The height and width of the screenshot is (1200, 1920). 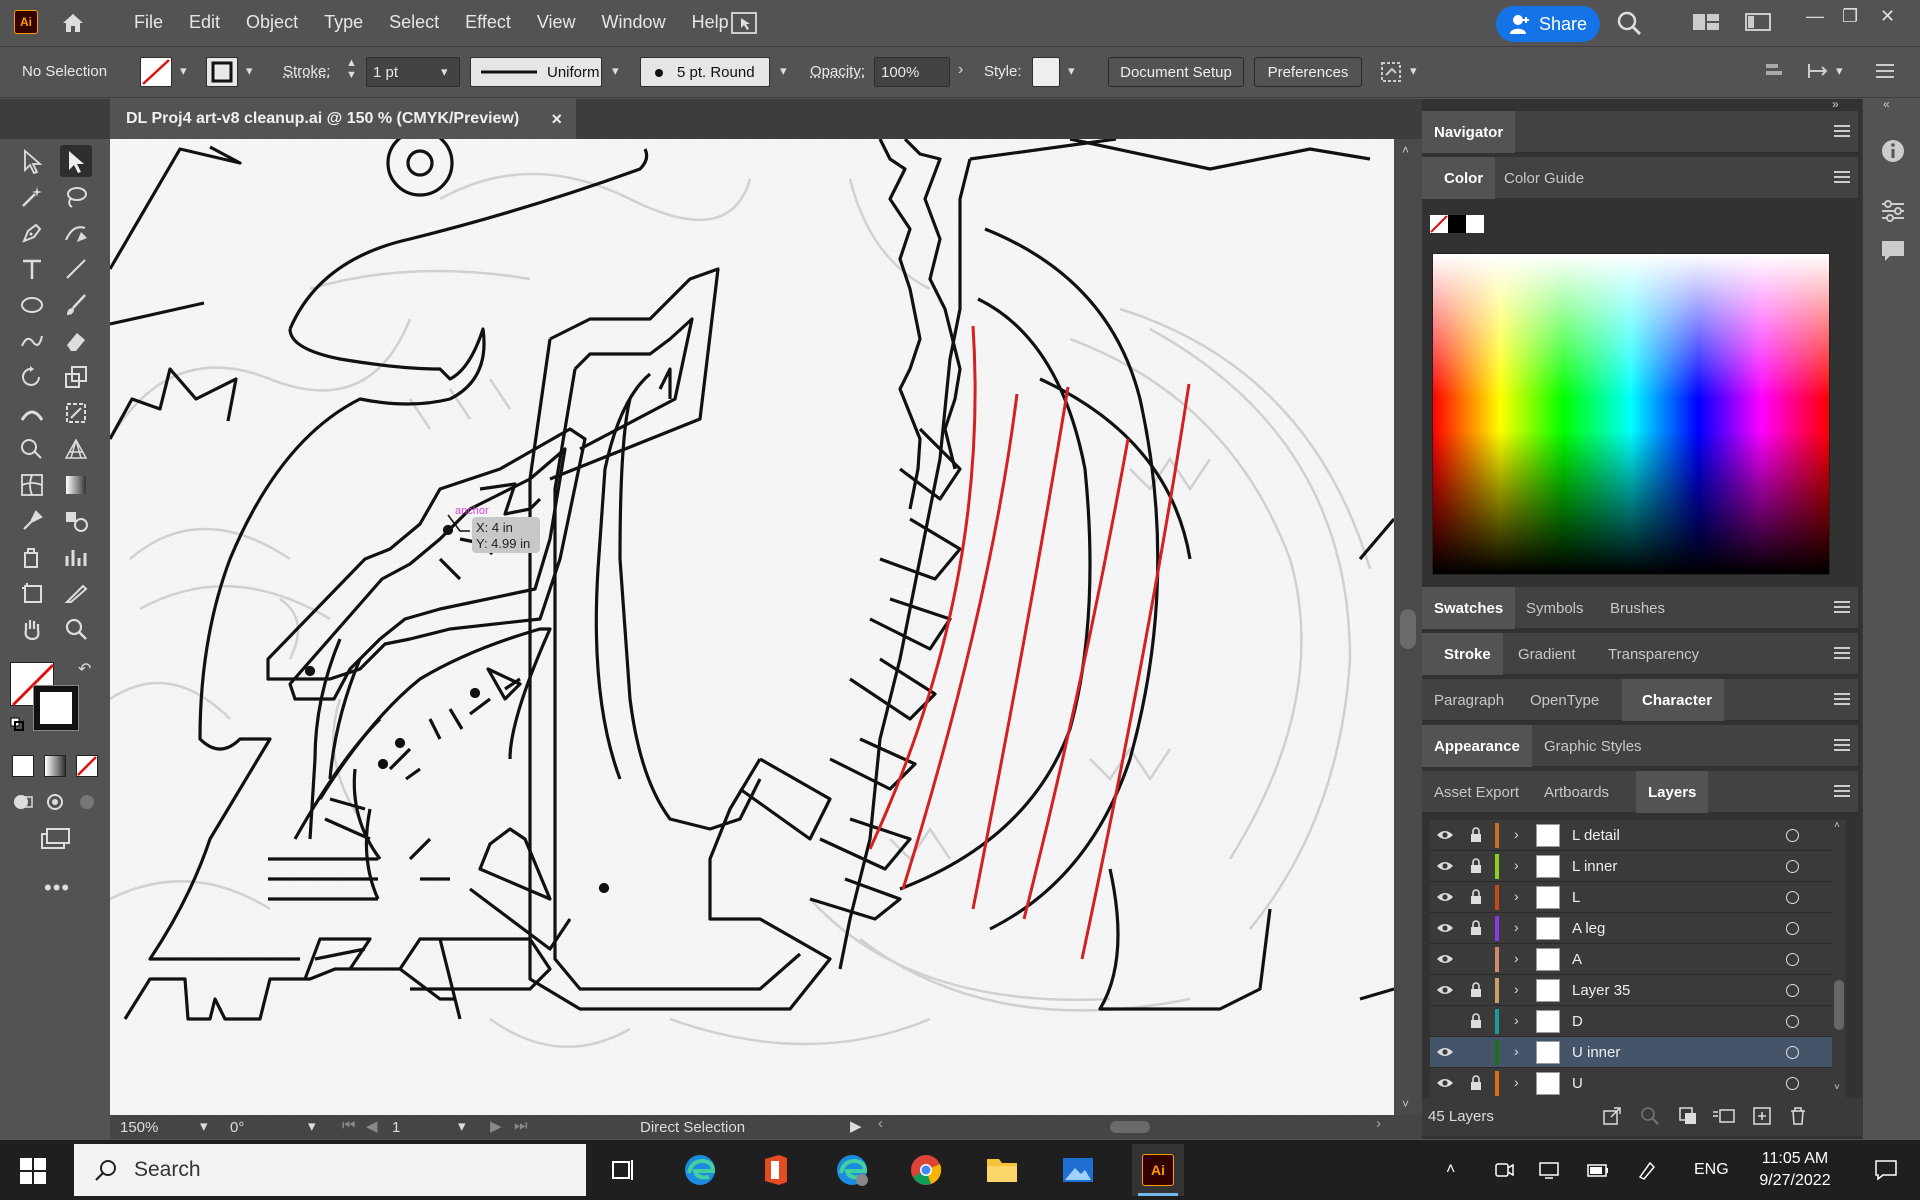 I want to click on scale-tool-icon, so click(x=76, y=377).